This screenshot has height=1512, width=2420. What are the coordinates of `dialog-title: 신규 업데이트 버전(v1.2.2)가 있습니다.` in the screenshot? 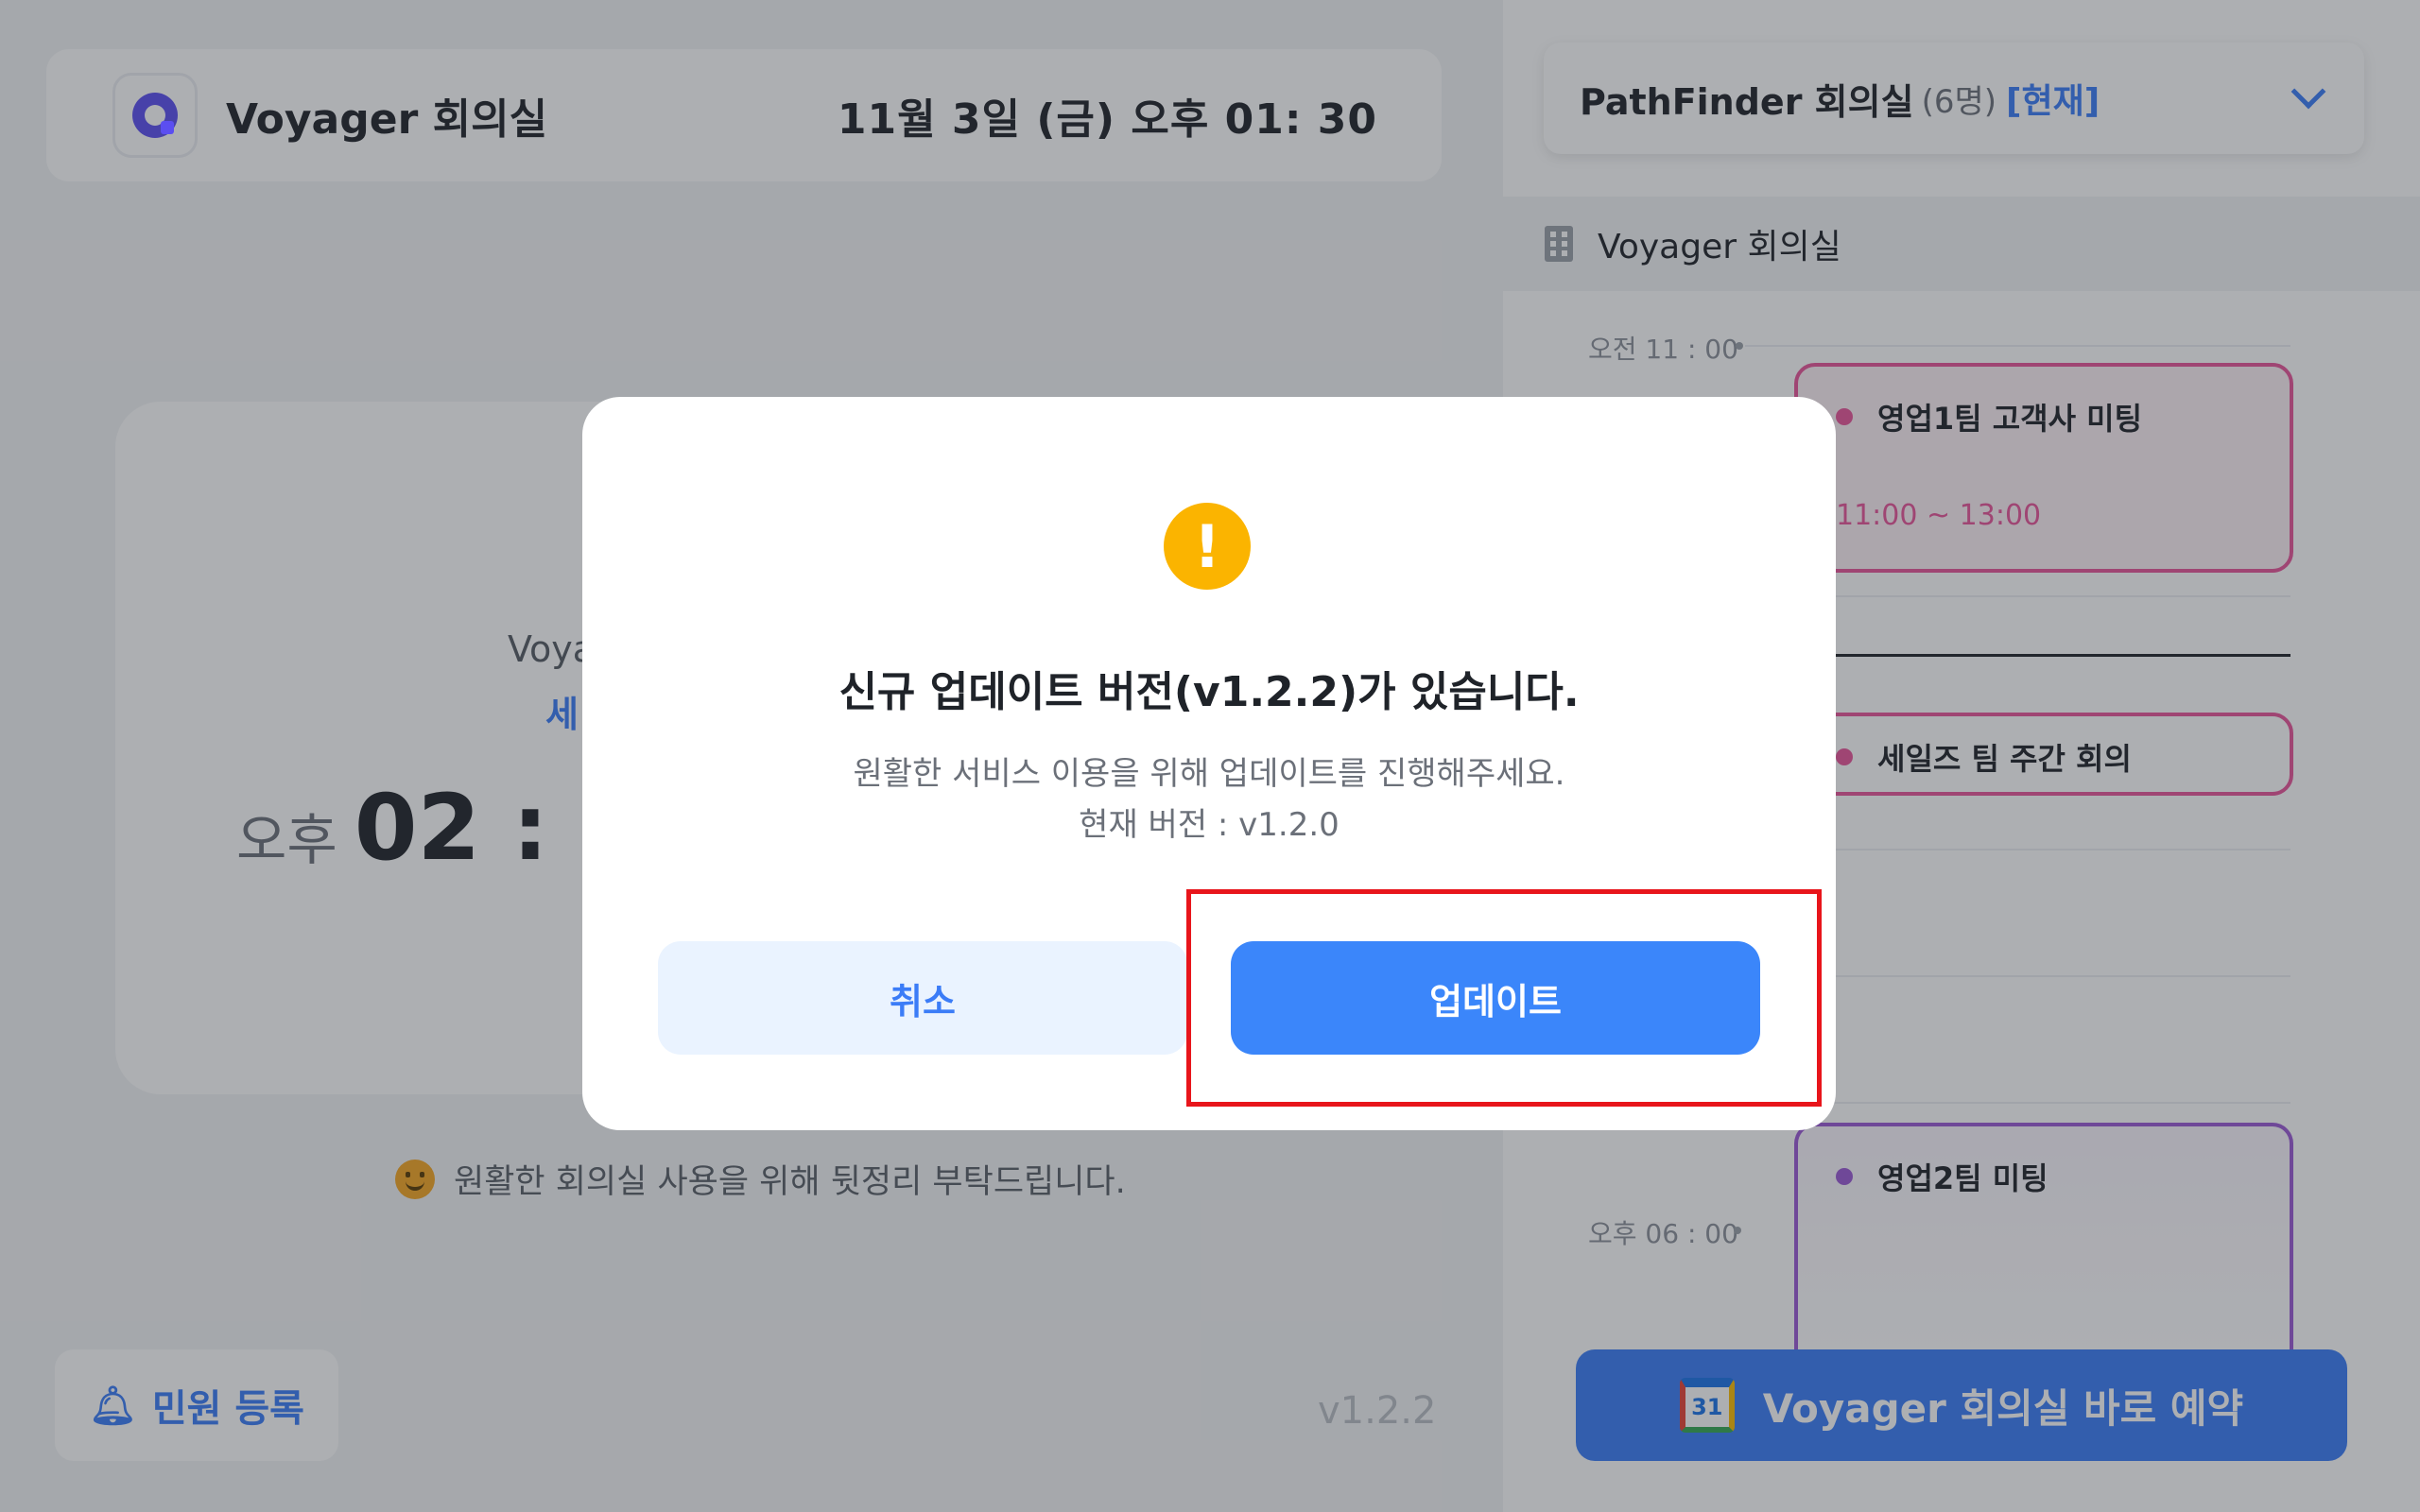 It's located at (1209, 692).